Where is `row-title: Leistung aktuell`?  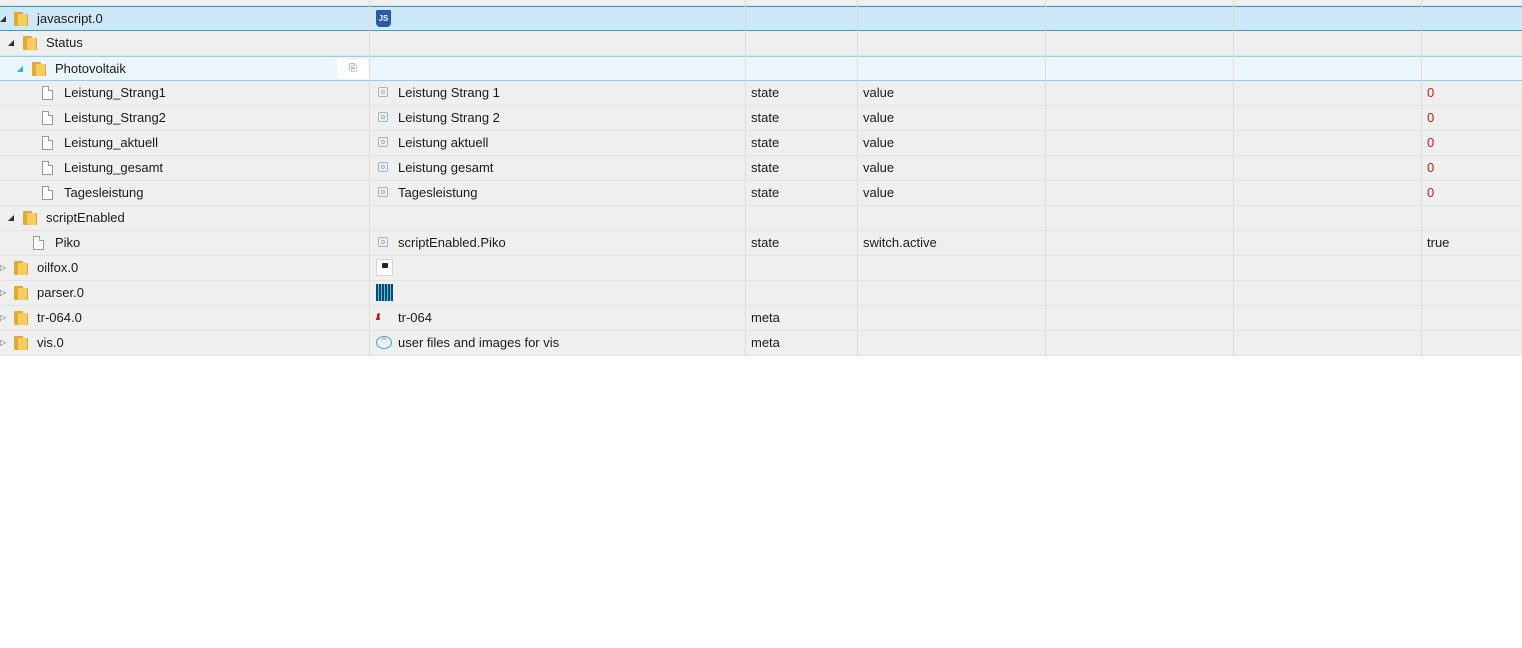
row-title: Leistung aktuell is located at coordinates (443, 142).